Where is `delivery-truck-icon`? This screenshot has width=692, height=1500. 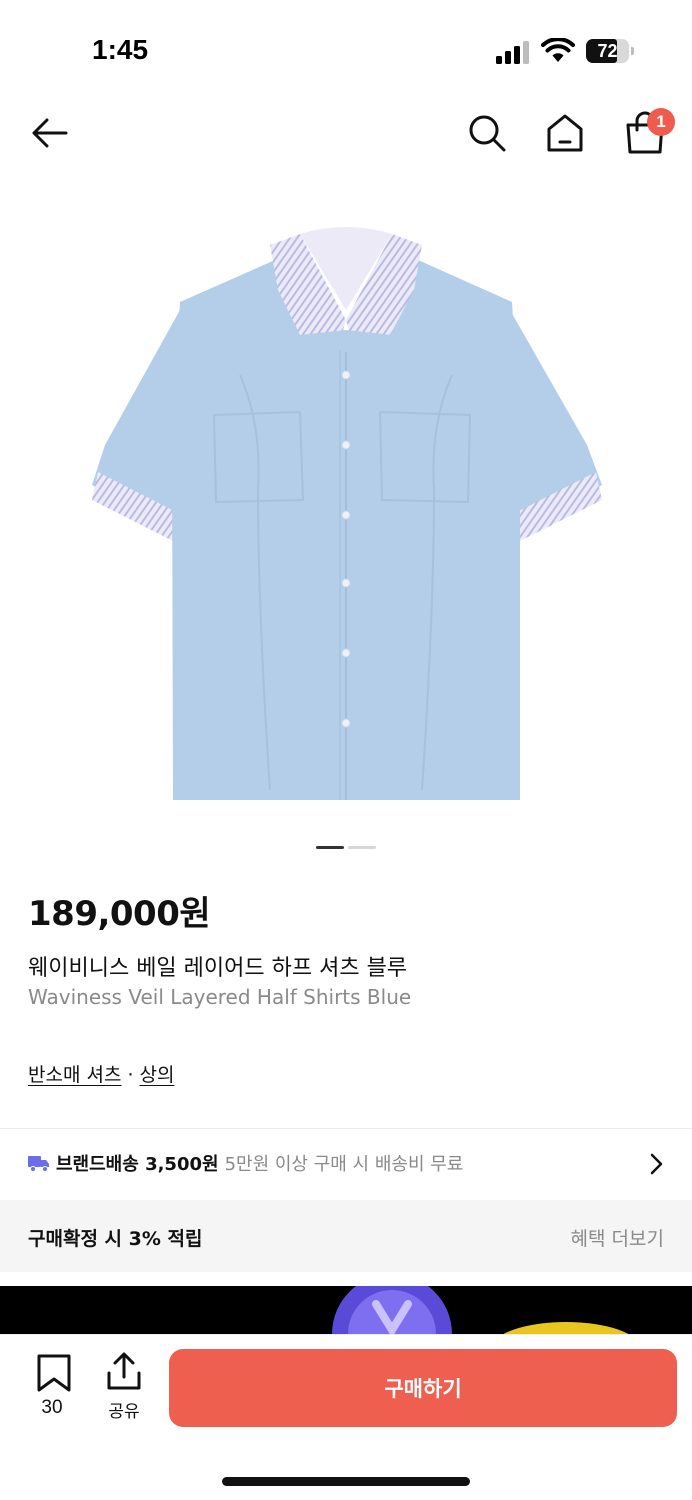
delivery-truck-icon is located at coordinates (38, 1164).